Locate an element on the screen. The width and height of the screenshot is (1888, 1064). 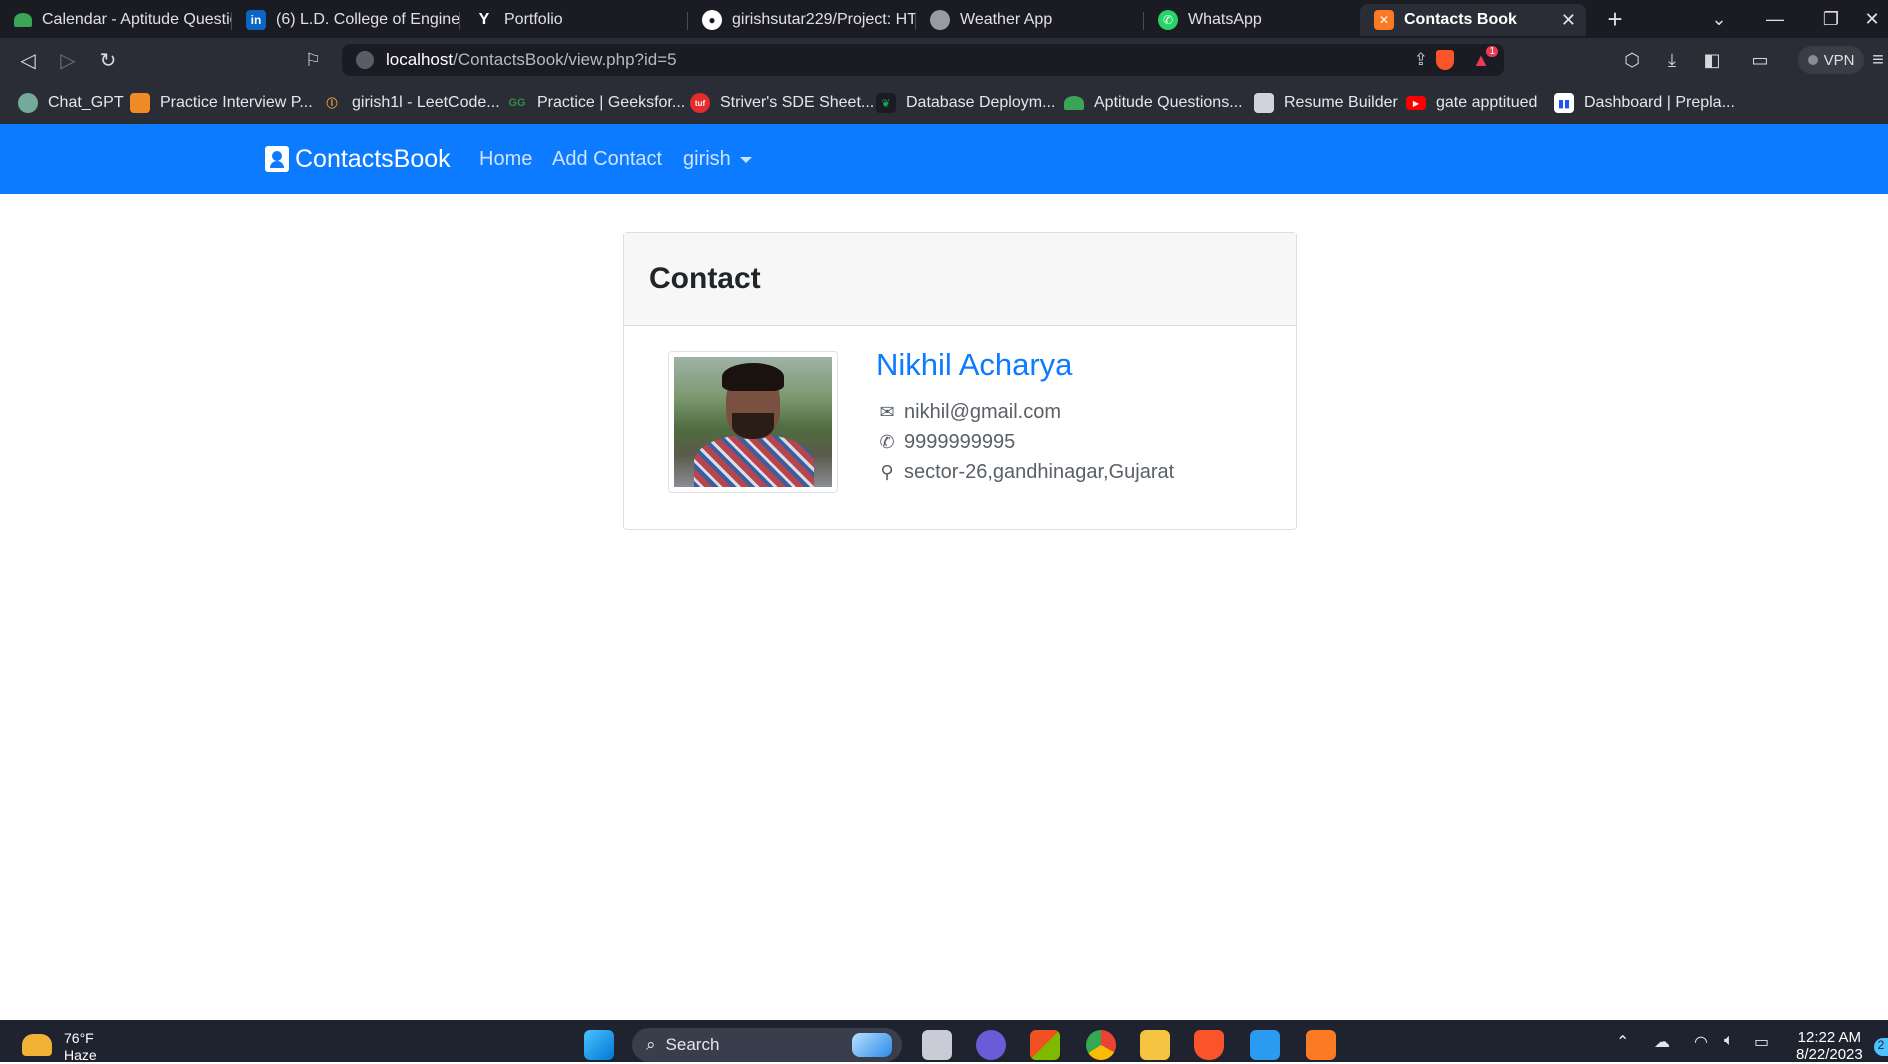
document-icon is located at coordinates (1264, 103).